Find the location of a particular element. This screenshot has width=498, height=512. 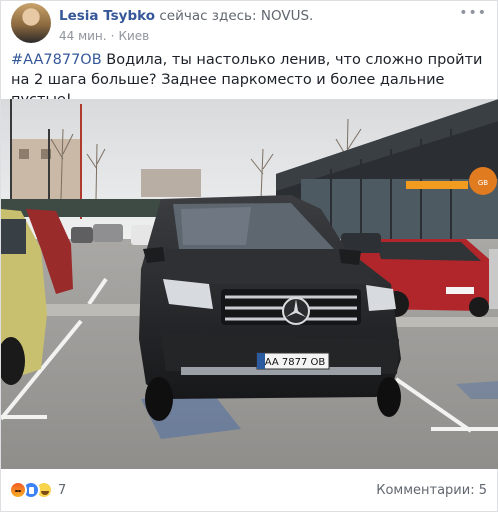

post-footer: 7 Комментарии: 5 is located at coordinates (249, 490).